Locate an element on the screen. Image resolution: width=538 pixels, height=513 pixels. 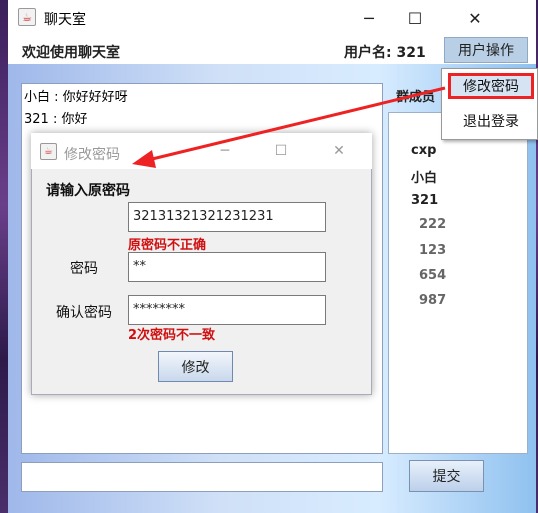
member-item: 987 is located at coordinates (433, 300).